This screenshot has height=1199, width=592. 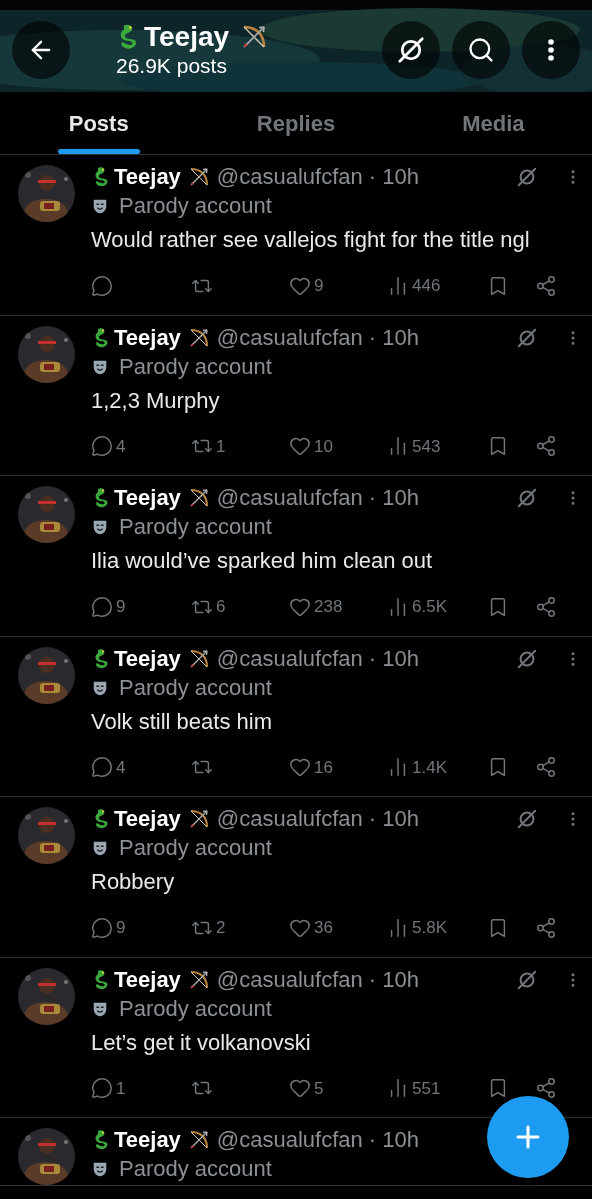 What do you see at coordinates (493, 123) in the screenshot?
I see `tab: Media` at bounding box center [493, 123].